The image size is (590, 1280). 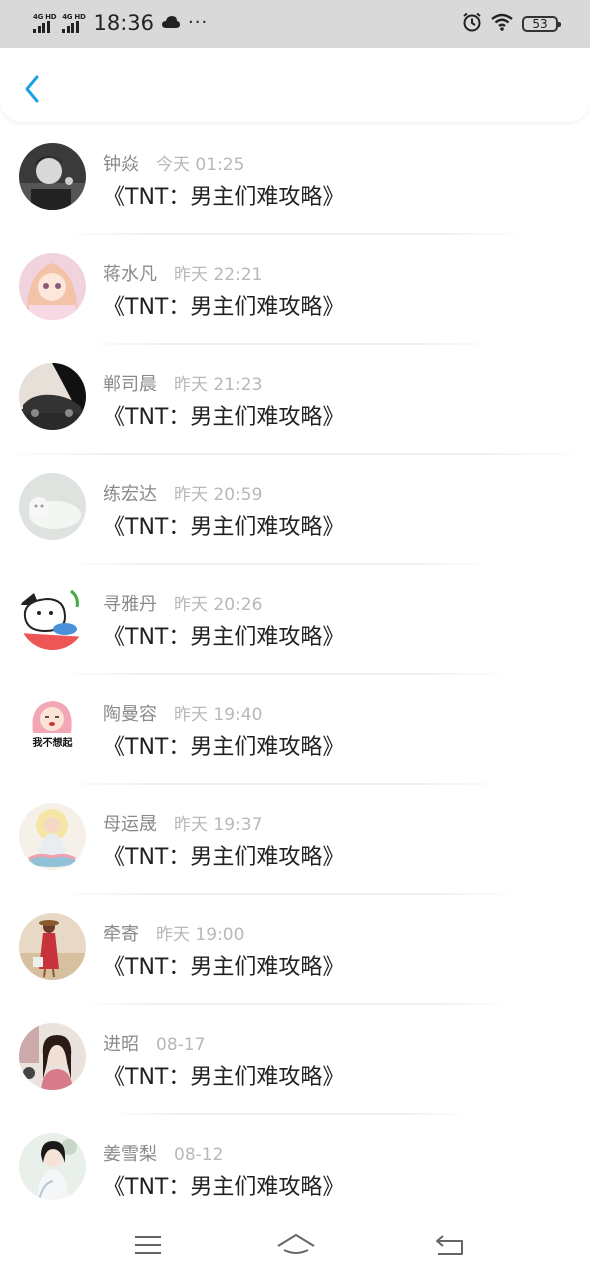 What do you see at coordinates (123, 23) in the screenshot?
I see `status-time: 18:36` at bounding box center [123, 23].